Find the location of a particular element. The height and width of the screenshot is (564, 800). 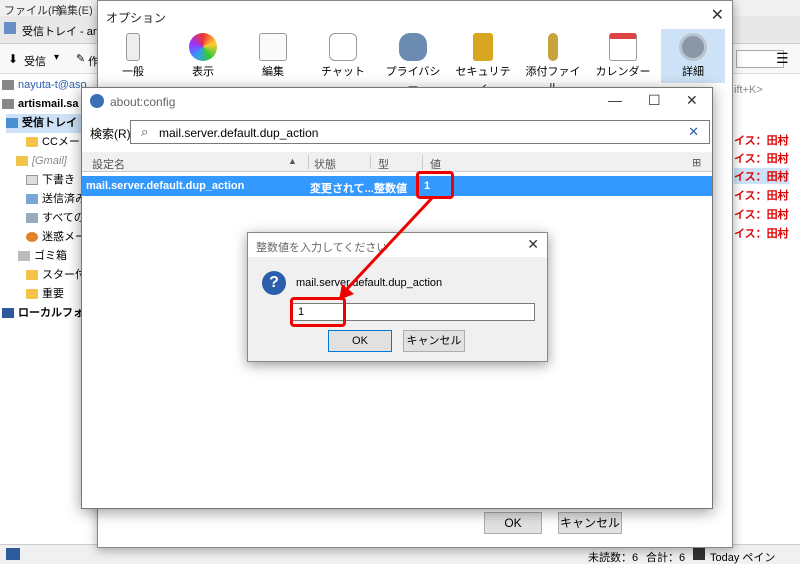

search-label: 検索(R): is located at coordinates (112, 134).